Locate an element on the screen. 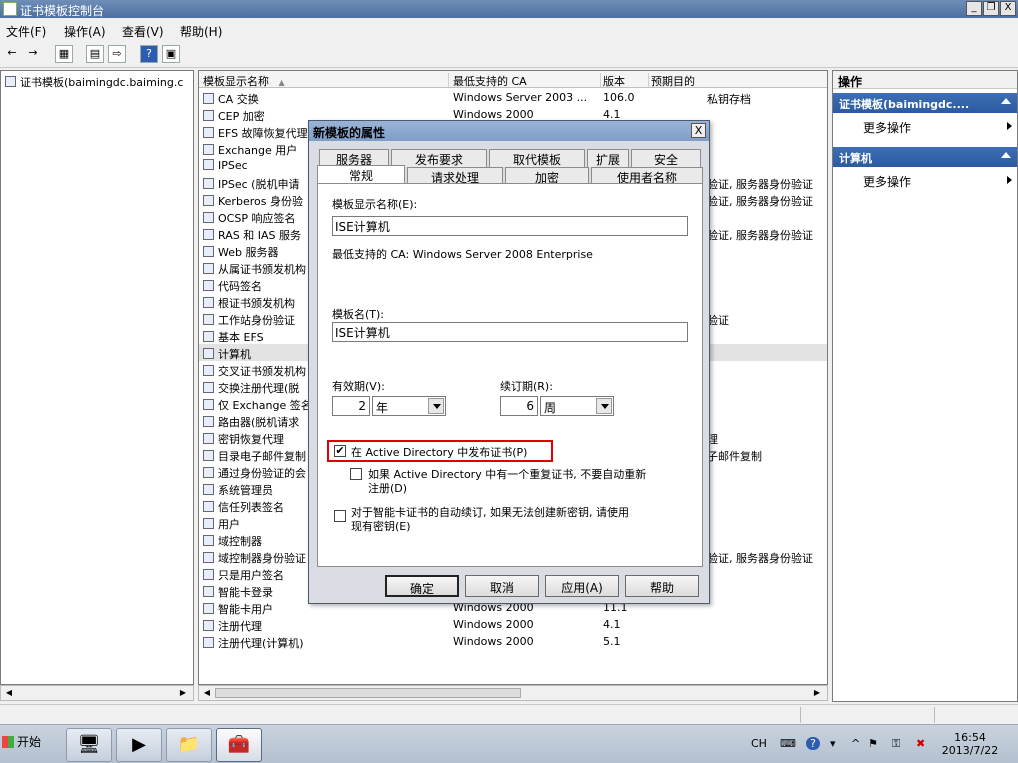 The height and width of the screenshot is (763, 1018). row-version: 5.1 is located at coordinates (626, 641).